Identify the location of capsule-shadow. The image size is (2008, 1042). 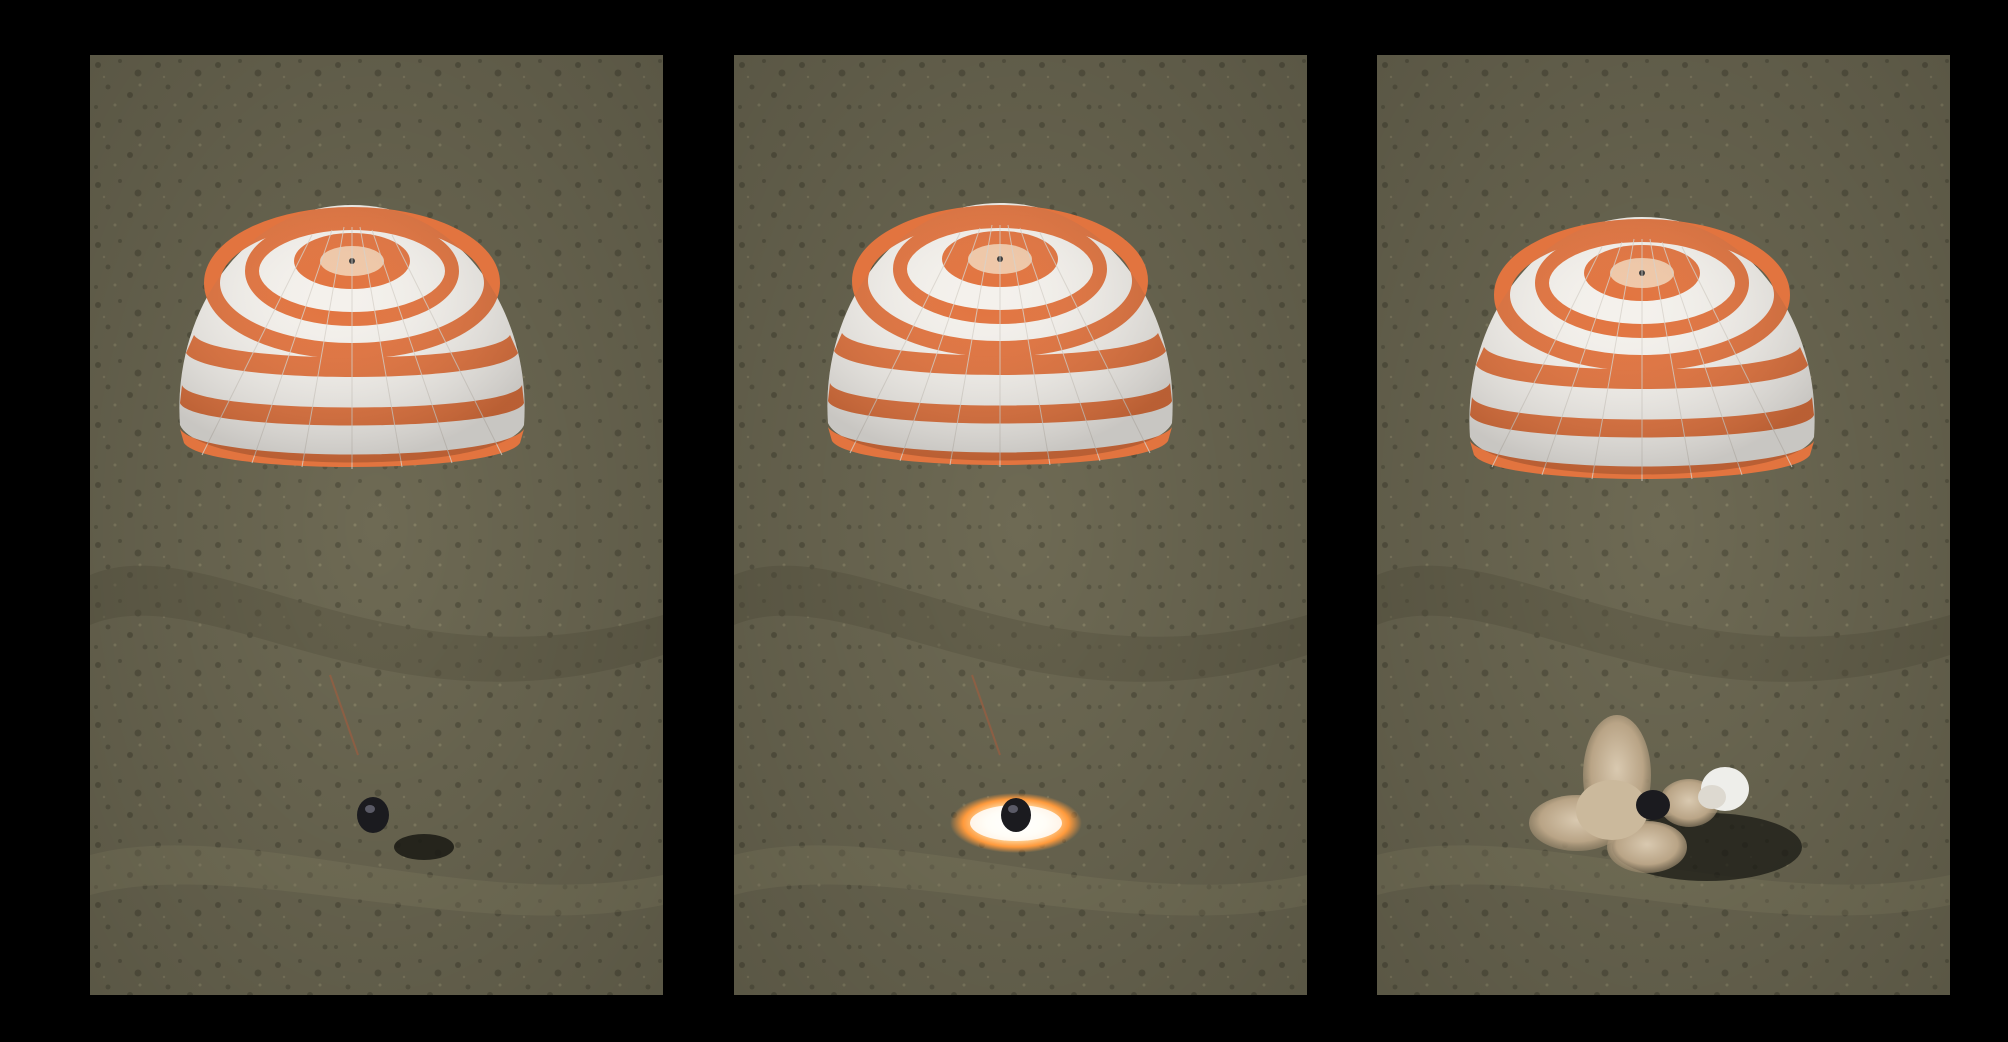
(424, 847).